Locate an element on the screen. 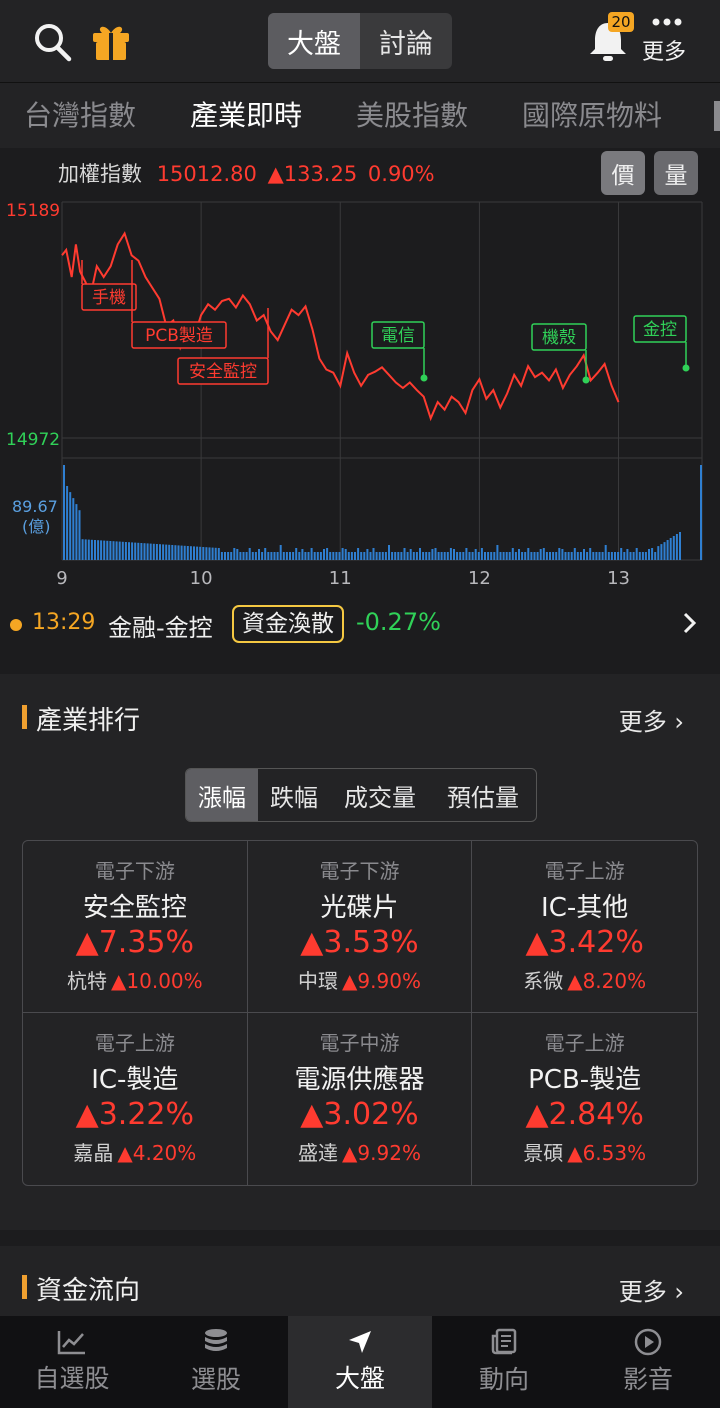  search-icon is located at coordinates (53, 44).